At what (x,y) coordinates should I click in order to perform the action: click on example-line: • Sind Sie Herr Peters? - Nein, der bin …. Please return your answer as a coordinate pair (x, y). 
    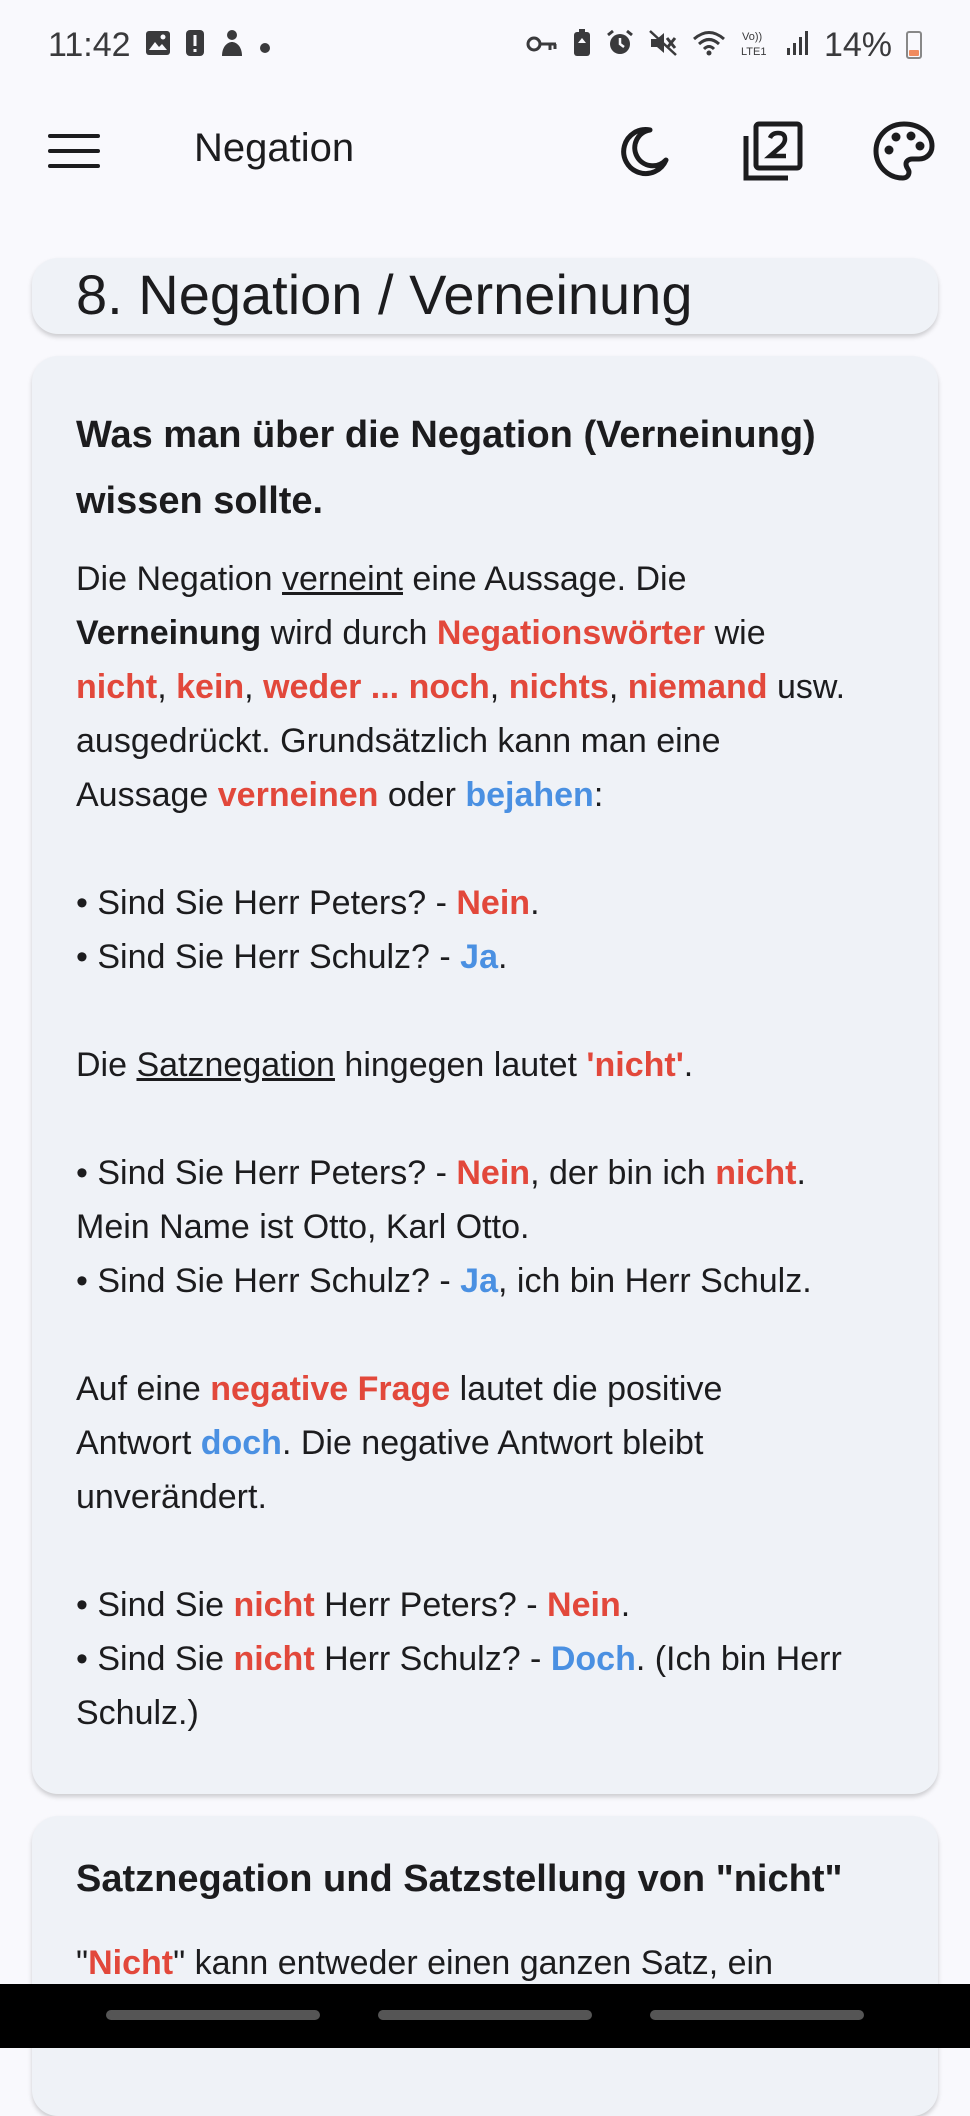
    Looking at the image, I should click on (441, 1173).